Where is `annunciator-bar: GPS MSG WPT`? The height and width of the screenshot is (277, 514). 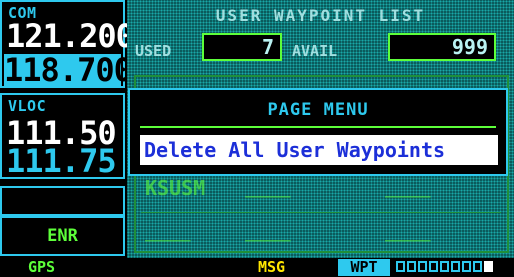 annunciator-bar: GPS MSG WPT is located at coordinates (257, 267).